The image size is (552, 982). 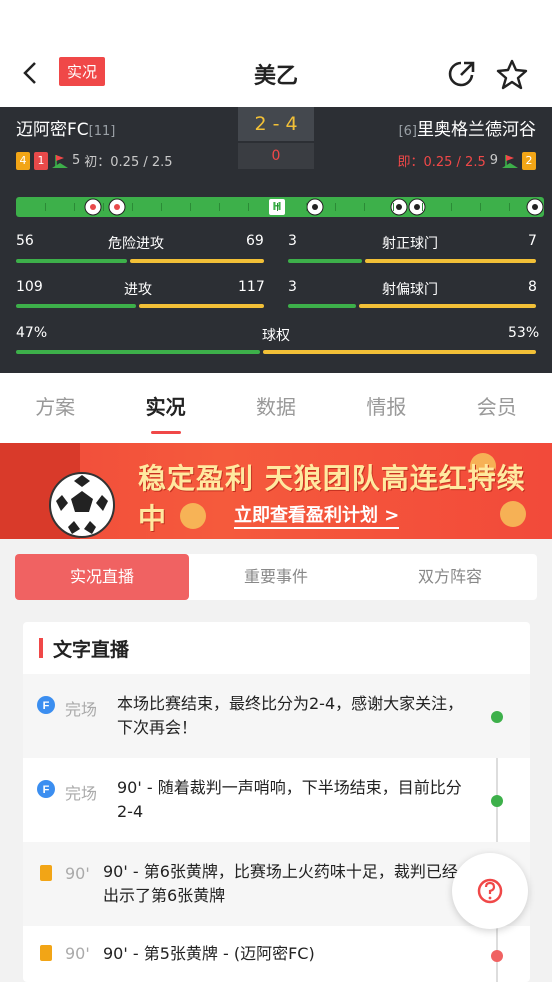 I want to click on tab-intel: 情报, so click(x=386, y=408).